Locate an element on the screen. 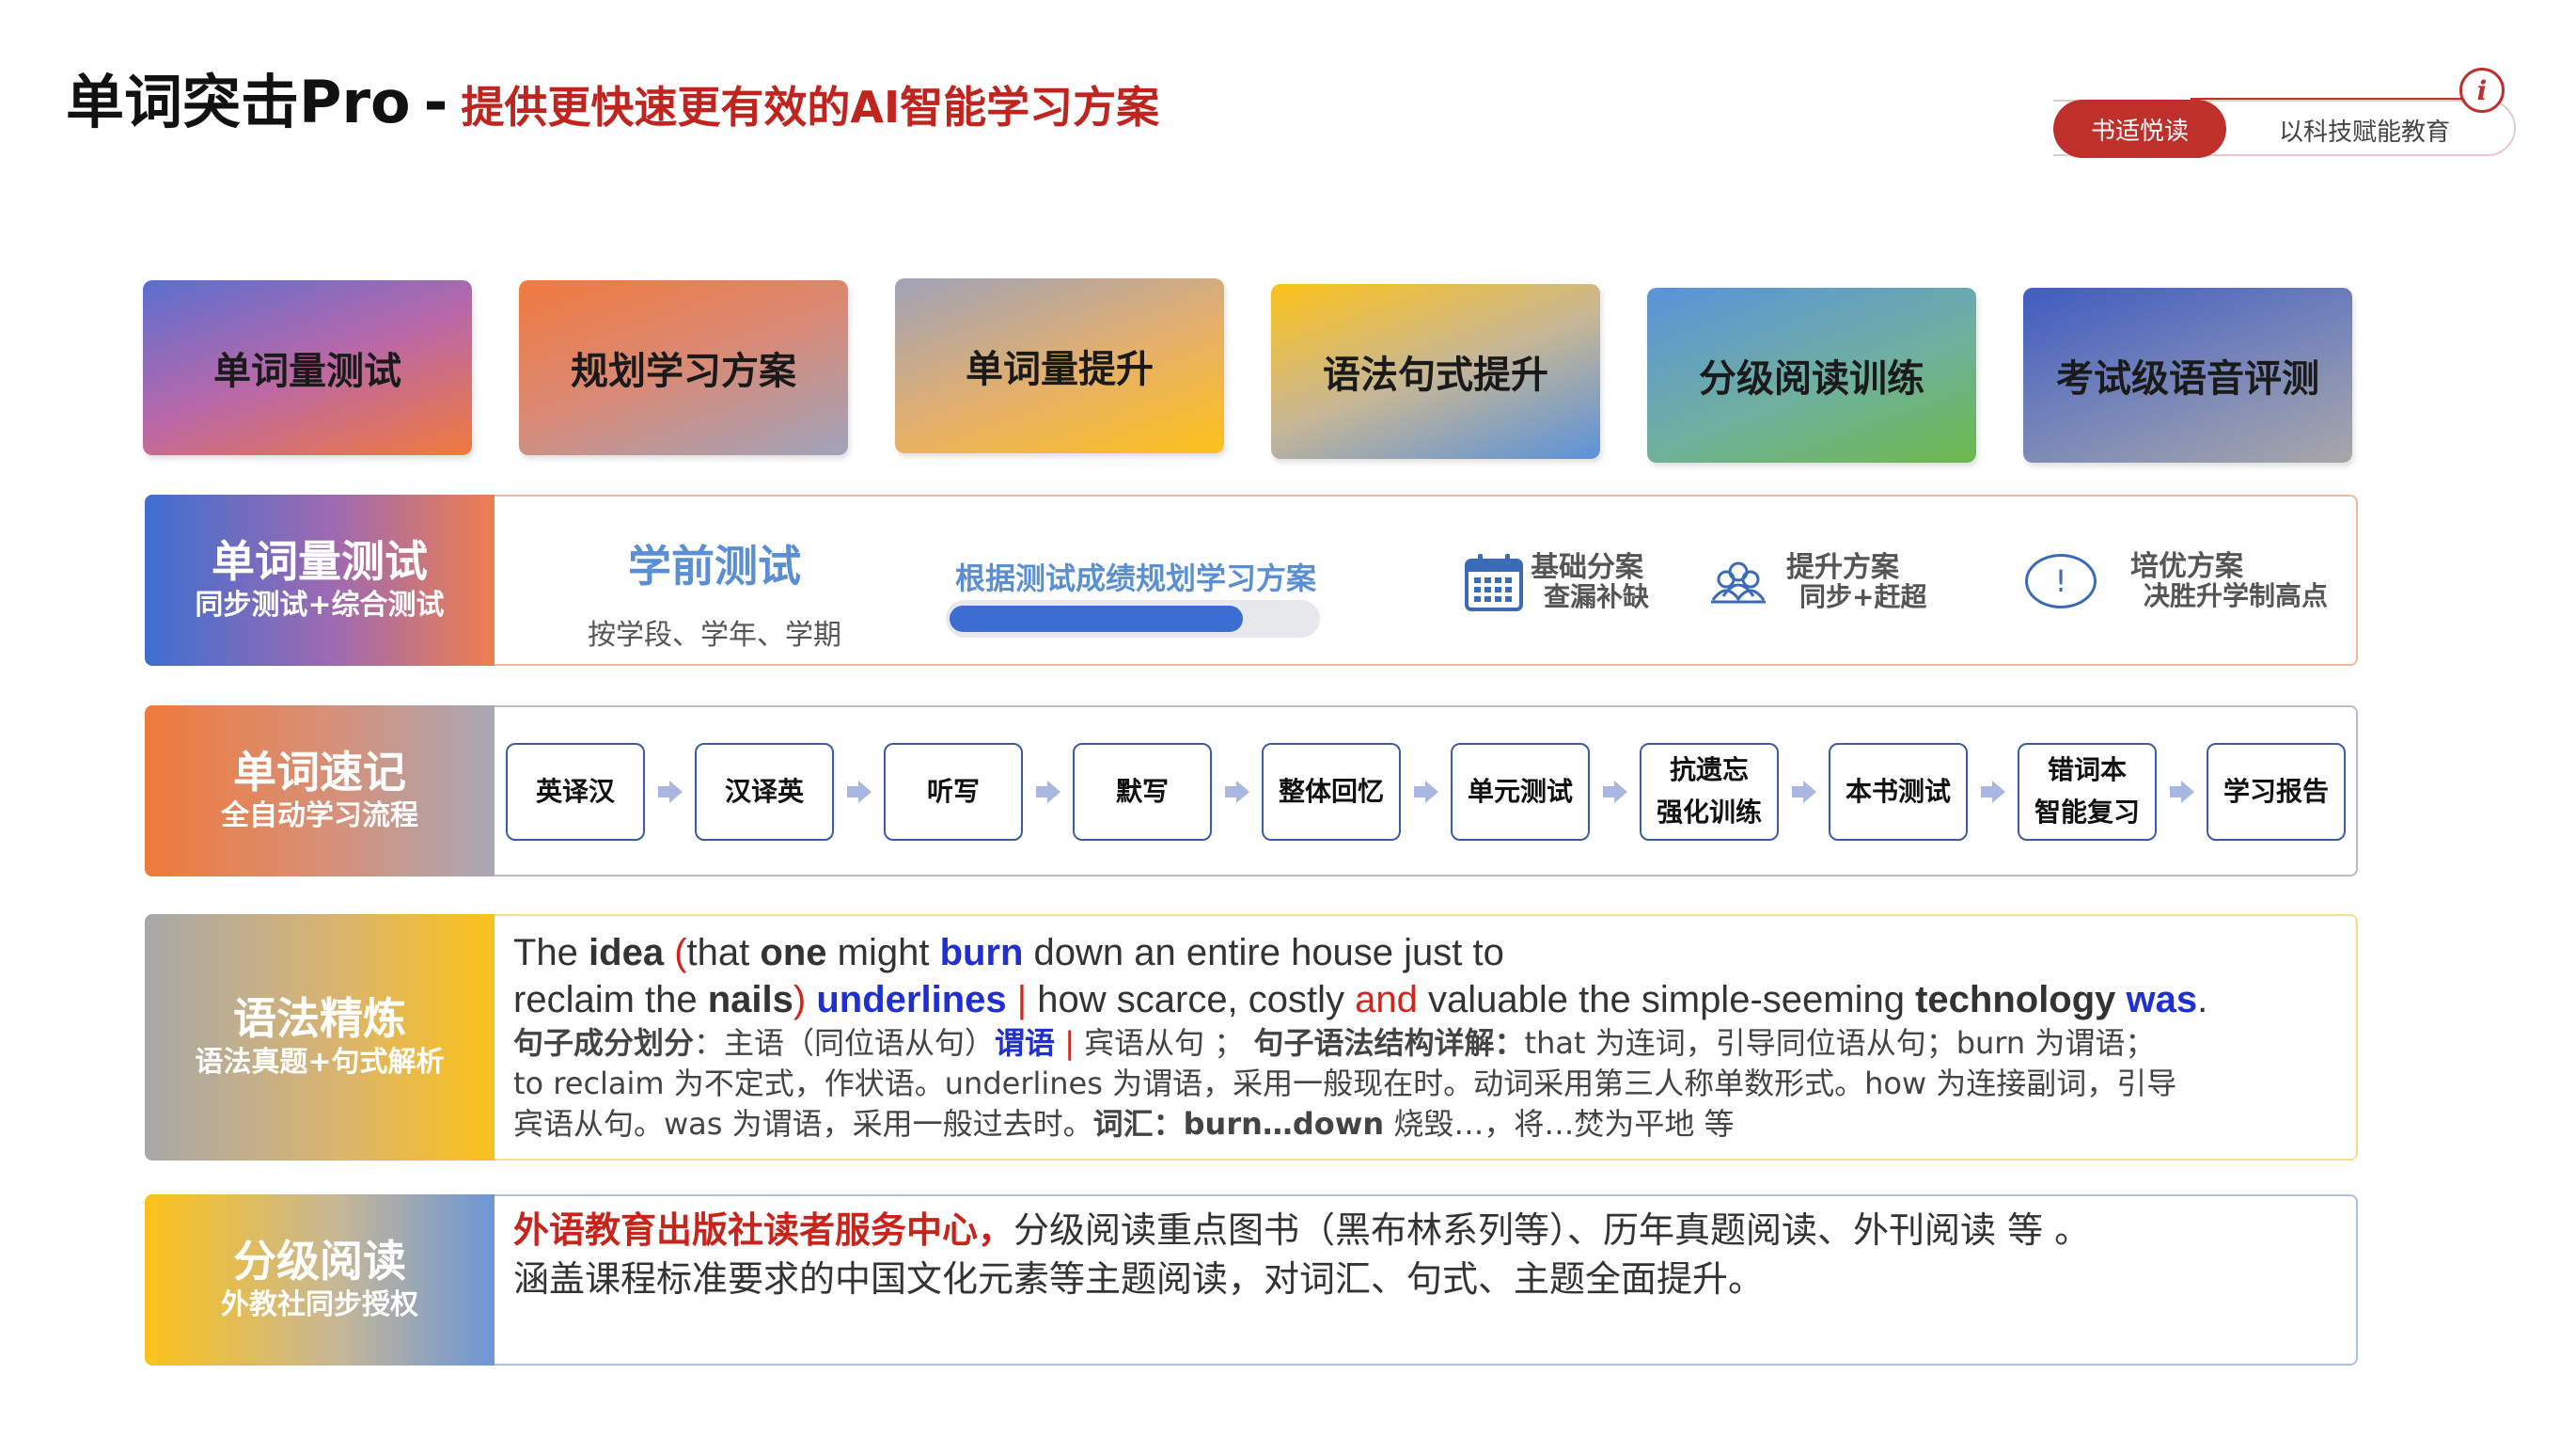 The image size is (2576, 1437). plan-basic: 基础分案 查漏补缺 is located at coordinates (1556, 582).